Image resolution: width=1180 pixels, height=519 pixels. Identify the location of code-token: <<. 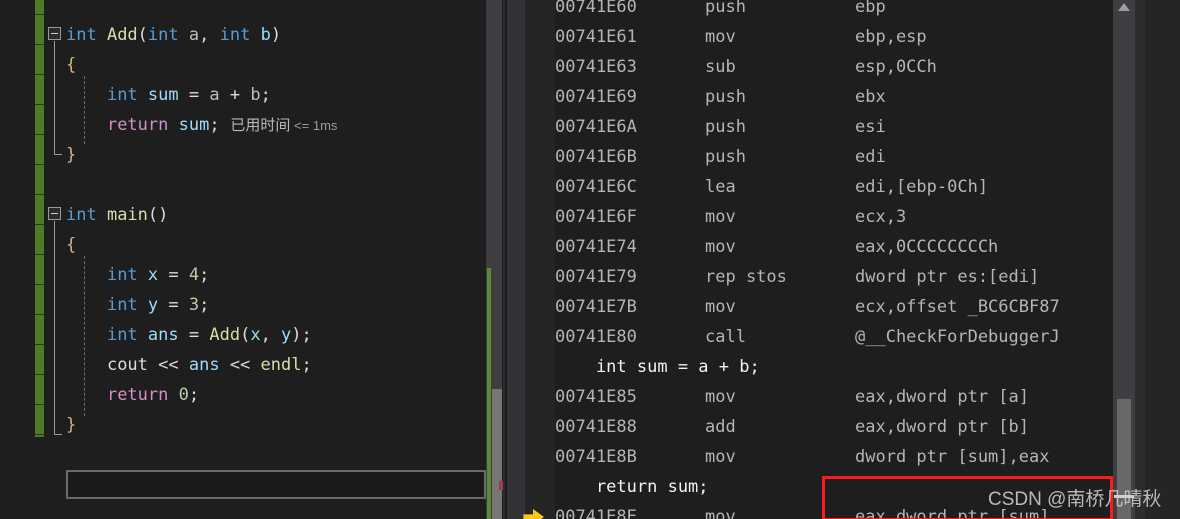
(168, 365).